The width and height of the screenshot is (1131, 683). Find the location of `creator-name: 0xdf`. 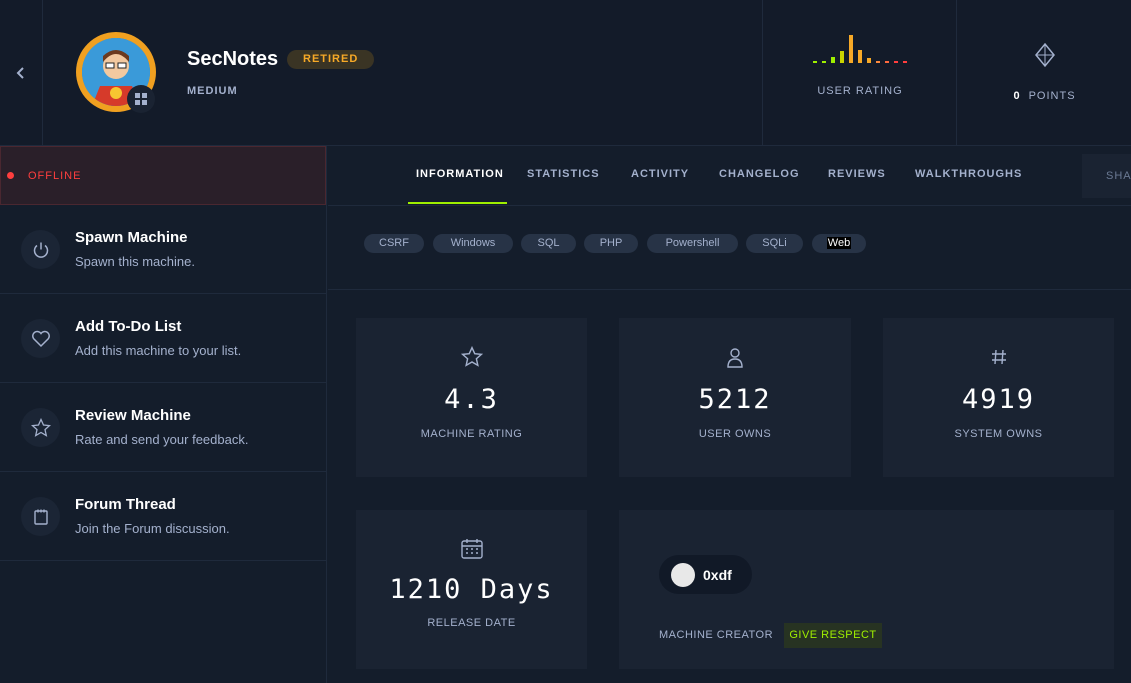

creator-name: 0xdf is located at coordinates (717, 574).